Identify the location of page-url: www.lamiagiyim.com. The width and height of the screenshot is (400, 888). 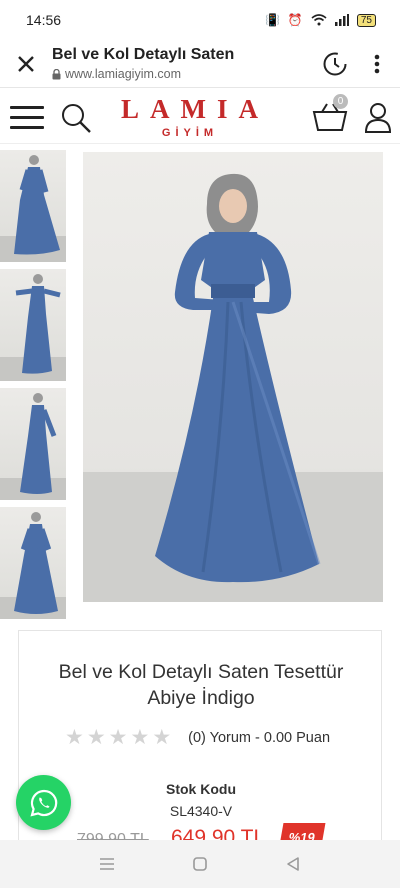
(187, 74).